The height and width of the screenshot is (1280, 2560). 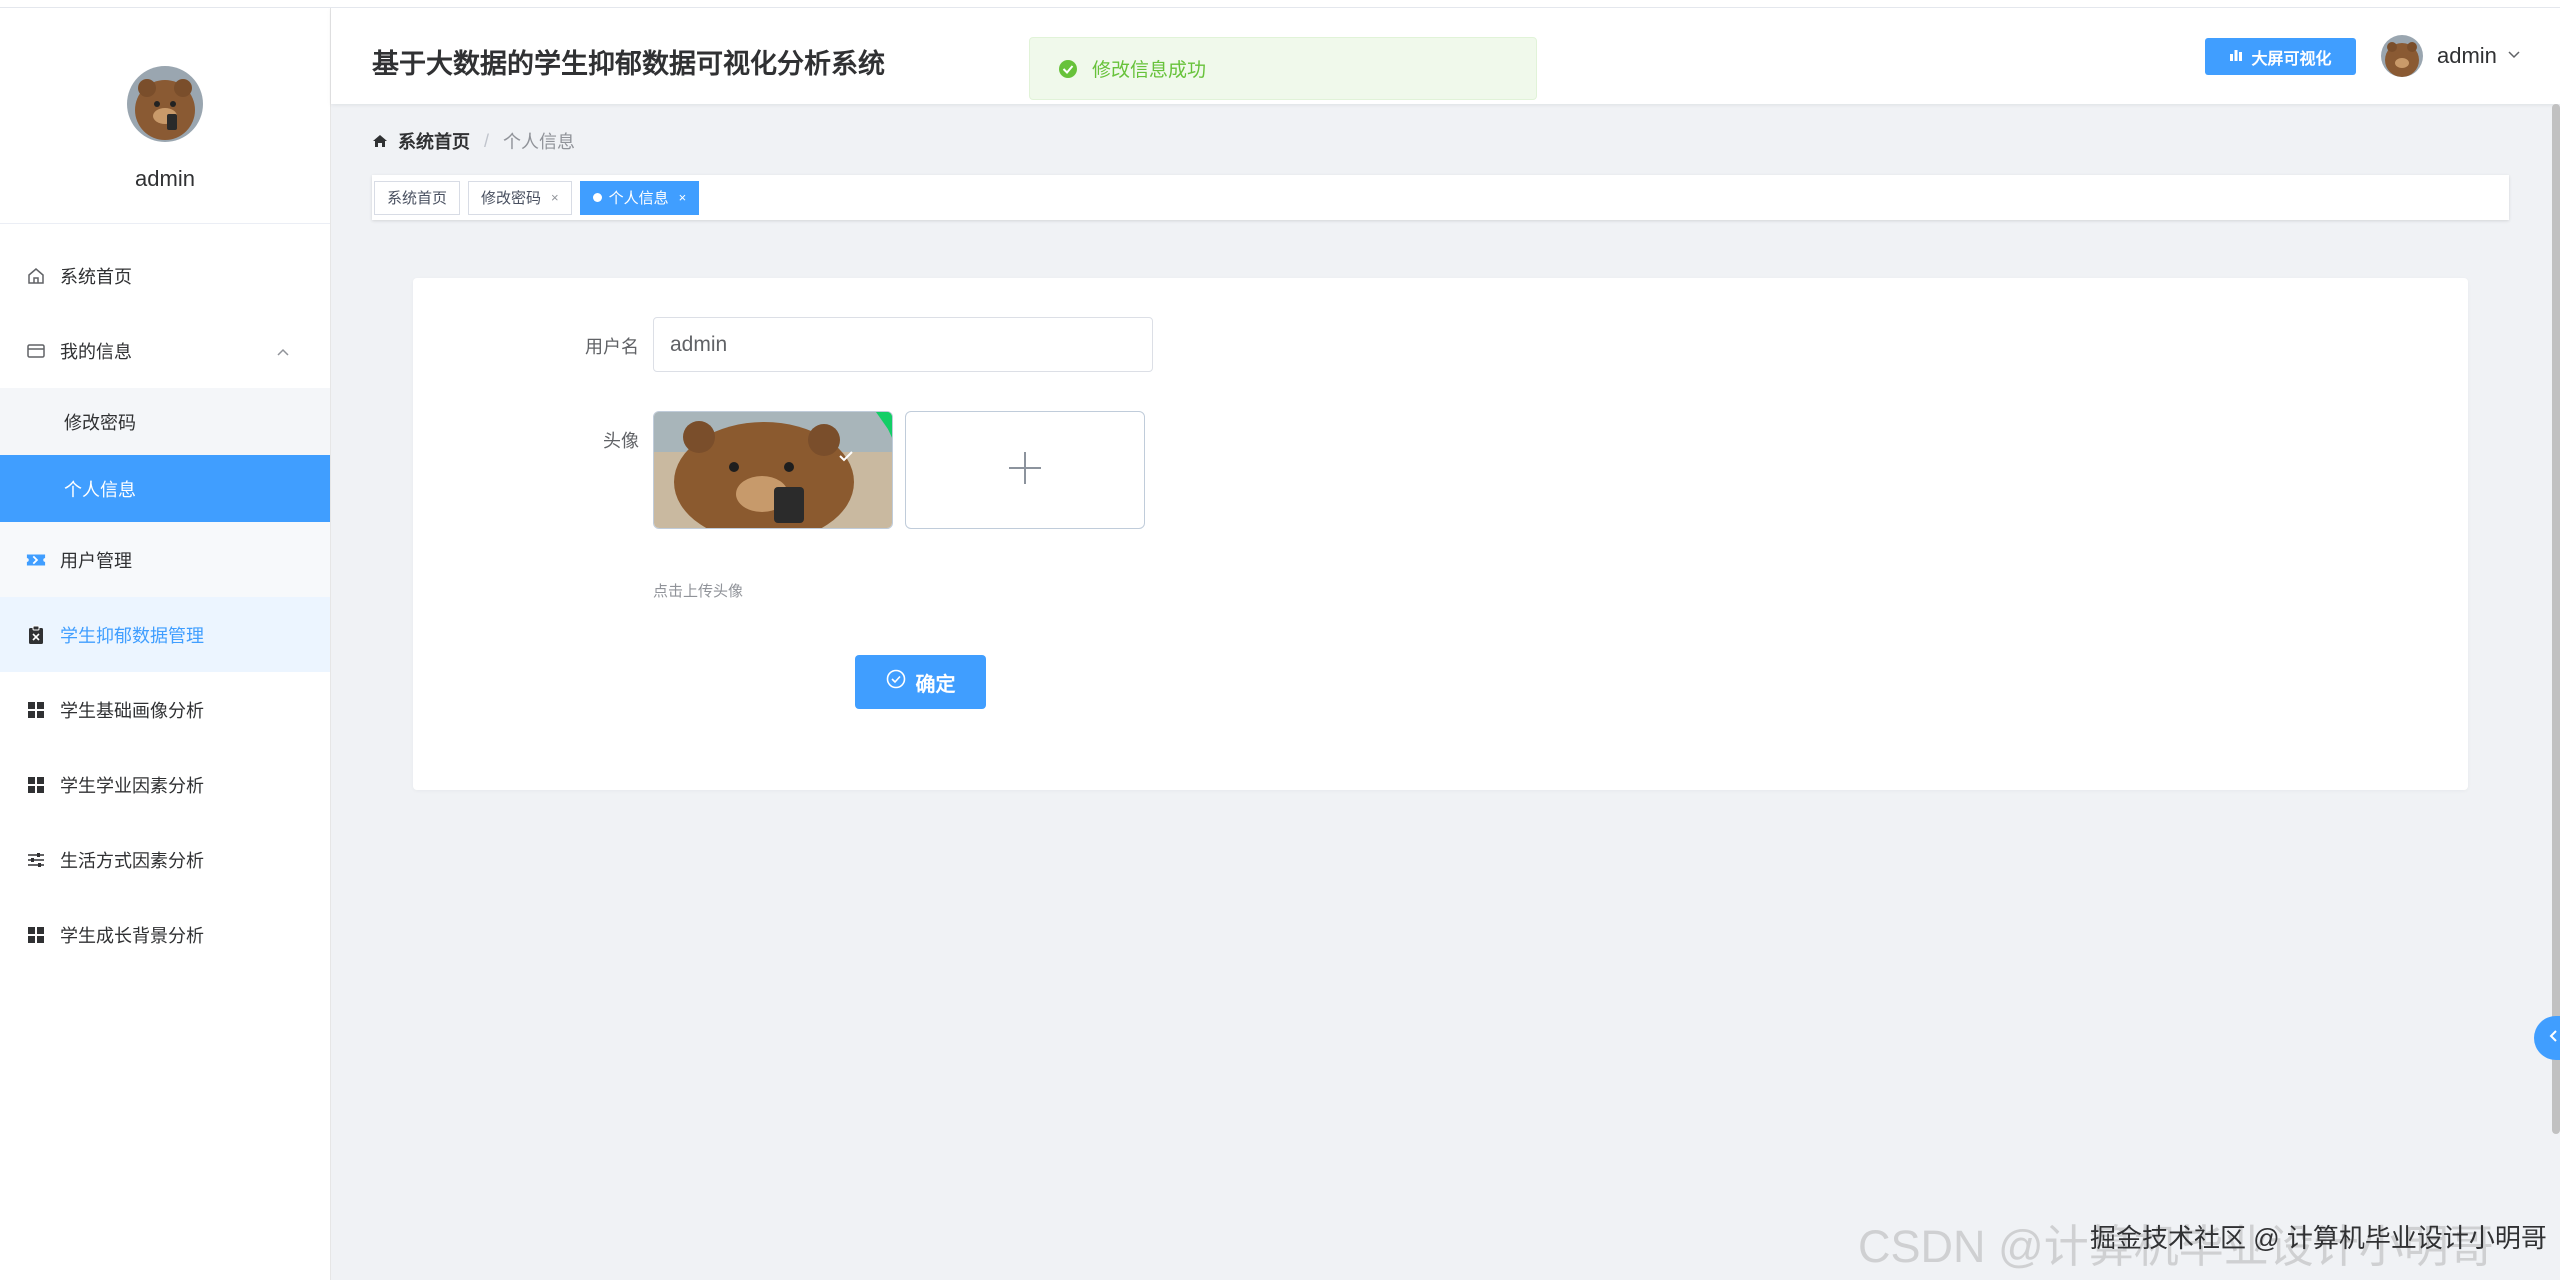 What do you see at coordinates (132, 635) in the screenshot?
I see `sidebar-item-label: 学生抑郁数据管理` at bounding box center [132, 635].